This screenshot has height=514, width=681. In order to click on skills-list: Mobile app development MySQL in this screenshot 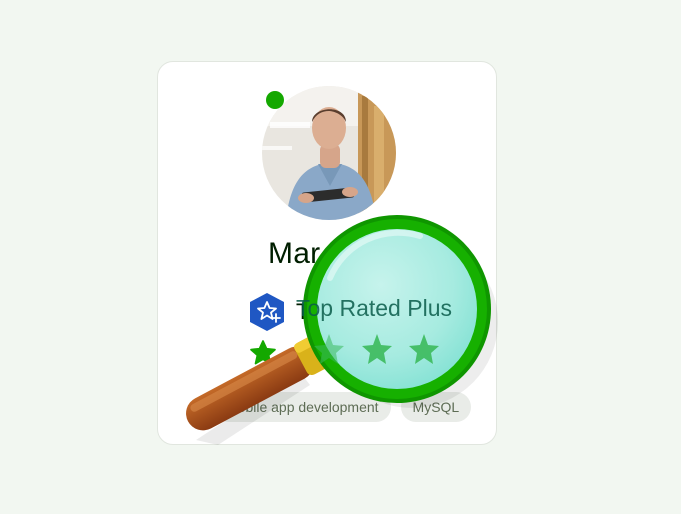, I will do `click(343, 407)`.